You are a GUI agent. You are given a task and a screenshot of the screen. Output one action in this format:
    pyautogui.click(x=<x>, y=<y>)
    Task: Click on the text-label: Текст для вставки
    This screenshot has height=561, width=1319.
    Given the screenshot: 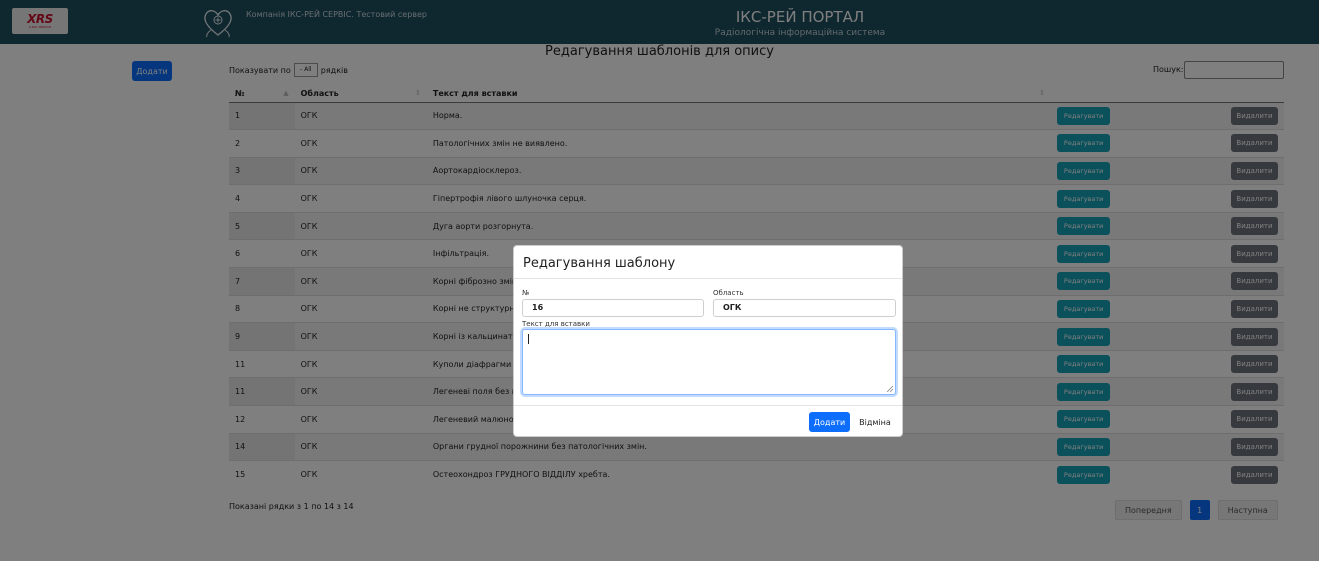 What is the action you would take?
    pyautogui.click(x=556, y=324)
    